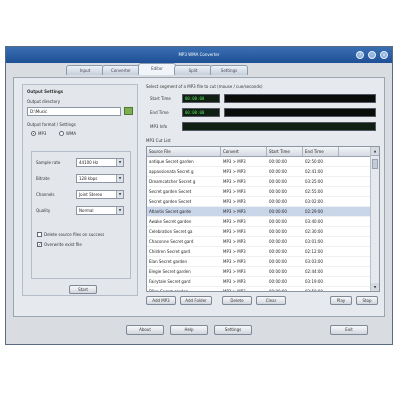 This screenshot has width=400, height=400. I want to click on scroll-thumb, so click(375, 164).